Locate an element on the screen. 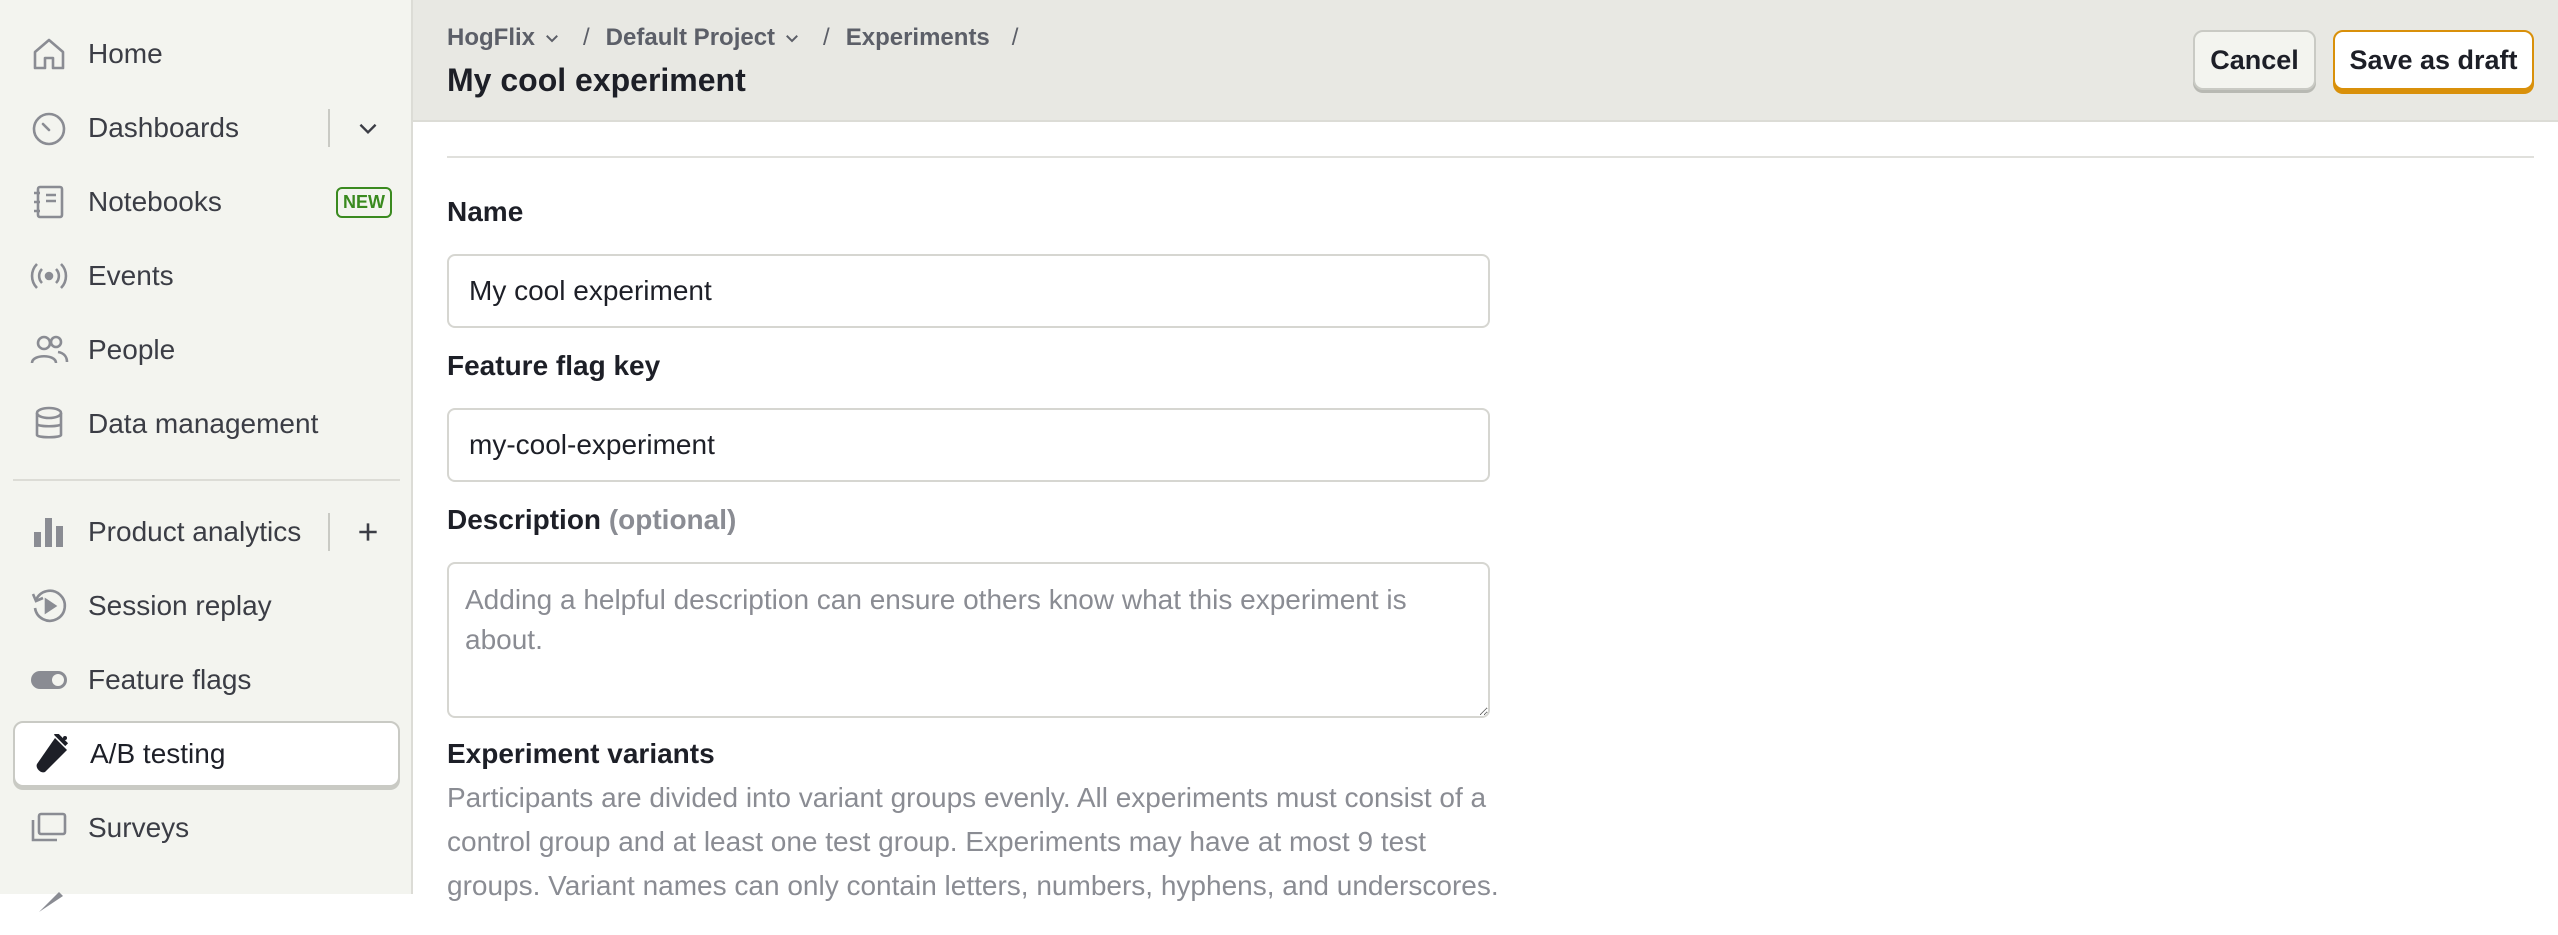 The width and height of the screenshot is (2558, 935). cancel-button: Cancel is located at coordinates (2254, 60).